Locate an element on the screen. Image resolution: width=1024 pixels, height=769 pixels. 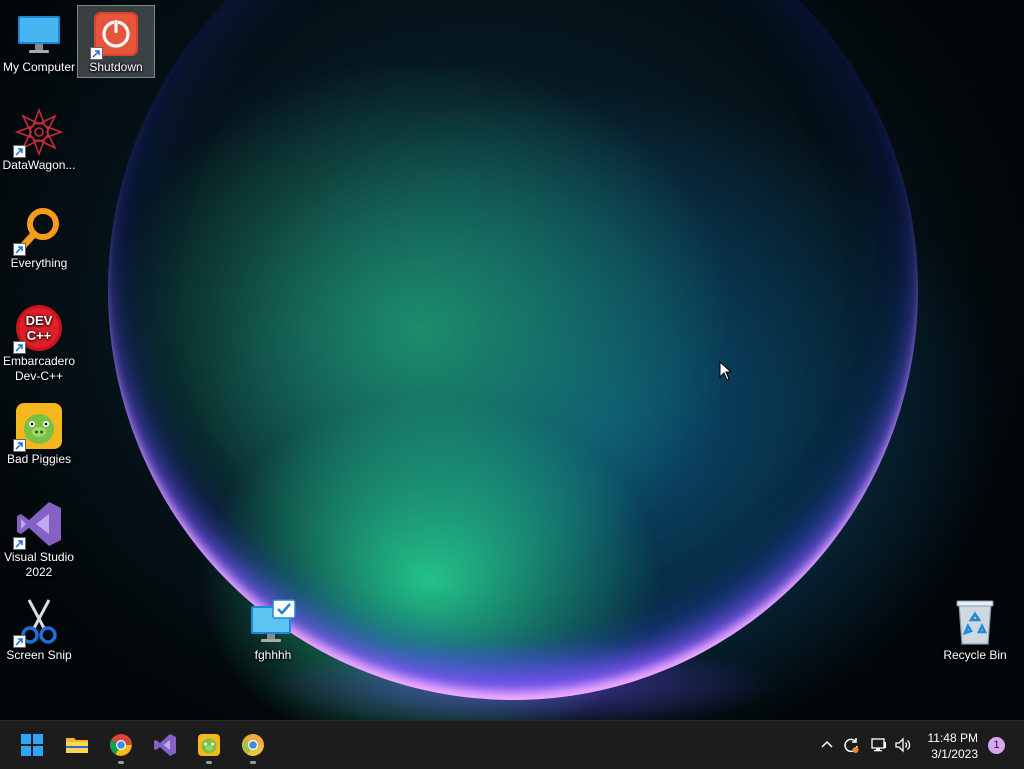
desktop-icon-recycle-bin: Recycle Bin is located at coordinates (975, 629).